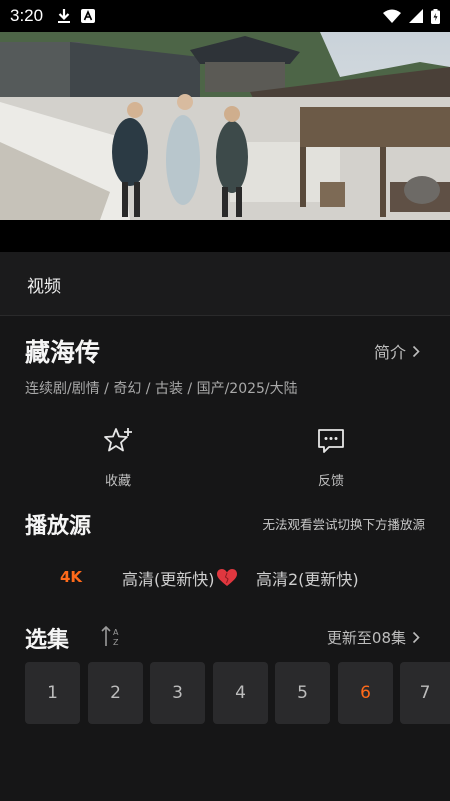 Image resolution: width=450 pixels, height=801 pixels. What do you see at coordinates (116, 632) in the screenshot?
I see `svg-text: A` at bounding box center [116, 632].